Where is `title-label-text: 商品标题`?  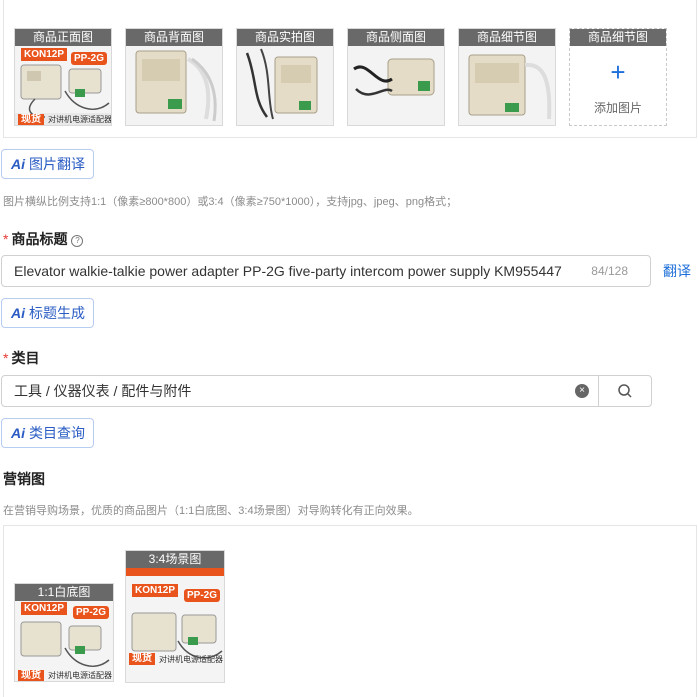
title-label-text: 商品标题 is located at coordinates (39, 239).